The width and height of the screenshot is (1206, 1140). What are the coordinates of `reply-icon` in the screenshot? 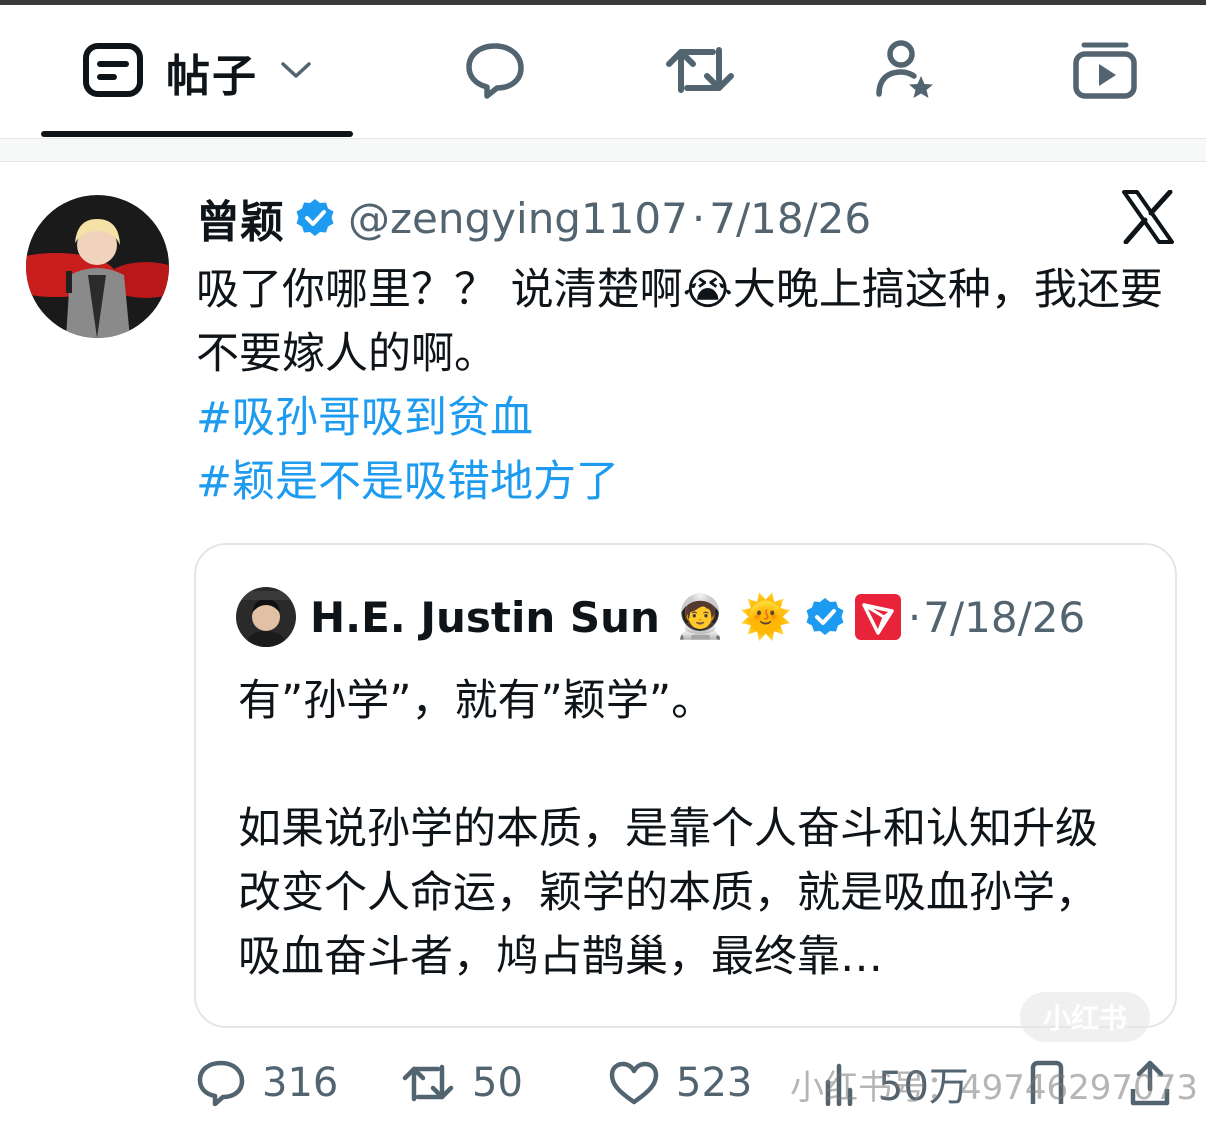 It's located at (221, 1083).